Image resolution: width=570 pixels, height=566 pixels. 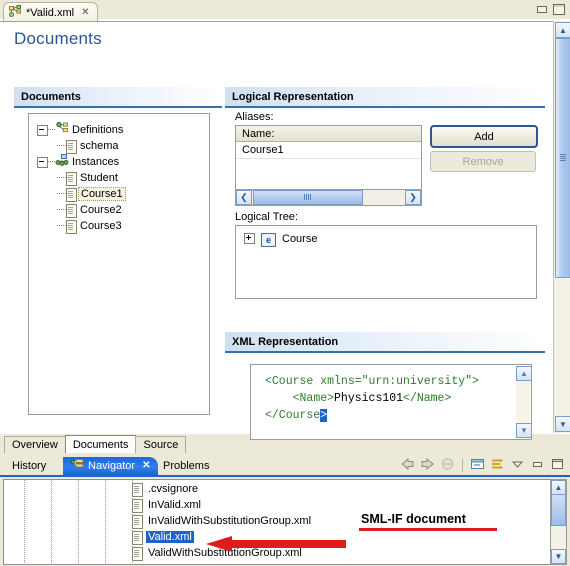 I want to click on list-item: .cvsignore, so click(x=278, y=489).